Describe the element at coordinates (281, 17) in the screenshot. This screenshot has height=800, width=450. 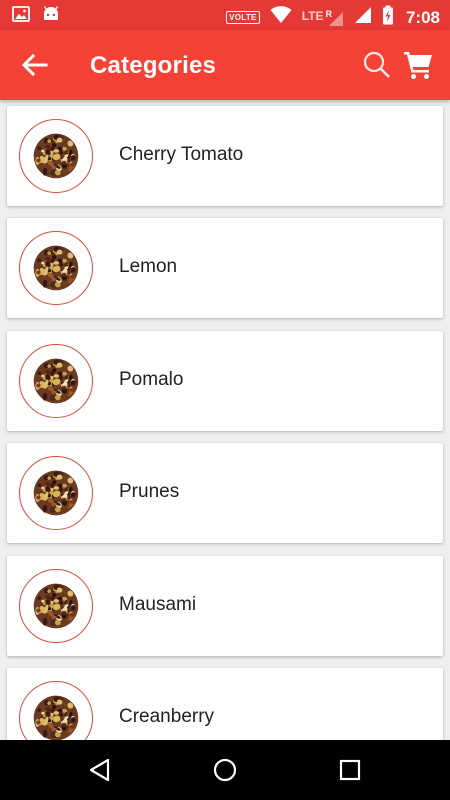
I see `wifi-icon` at that location.